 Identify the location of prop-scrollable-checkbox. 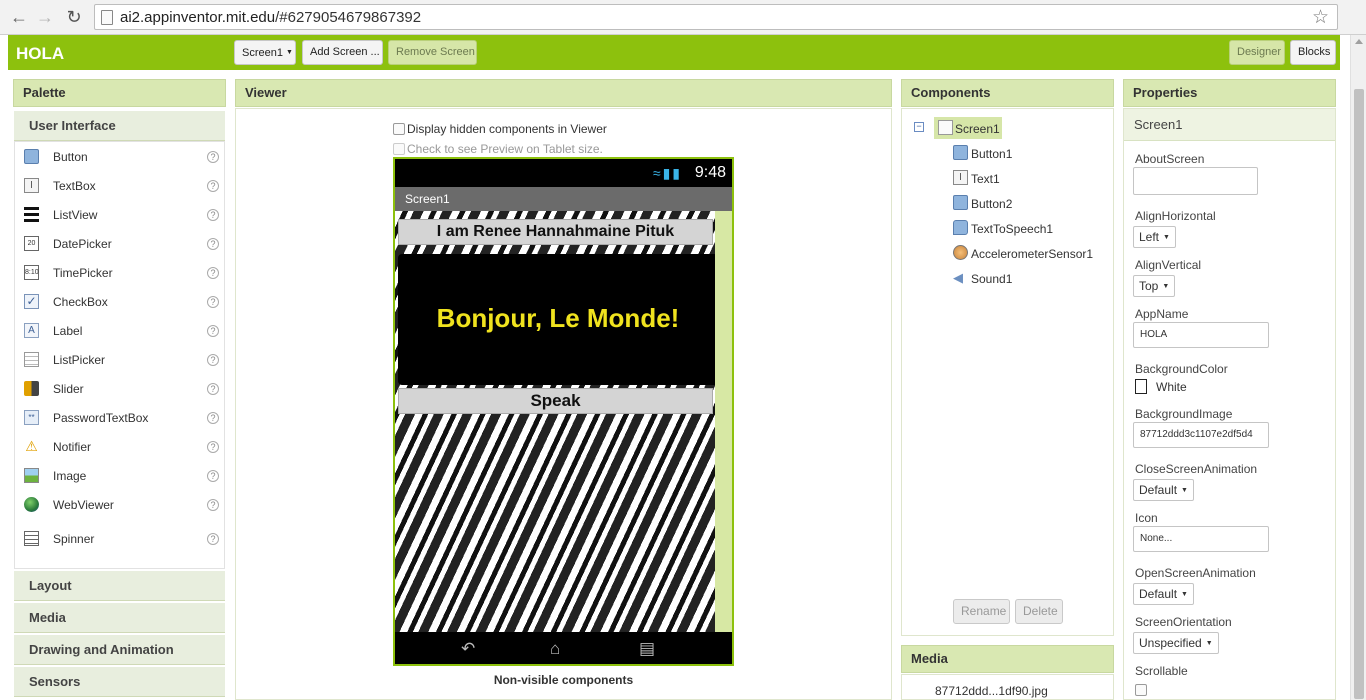
(1142, 690).